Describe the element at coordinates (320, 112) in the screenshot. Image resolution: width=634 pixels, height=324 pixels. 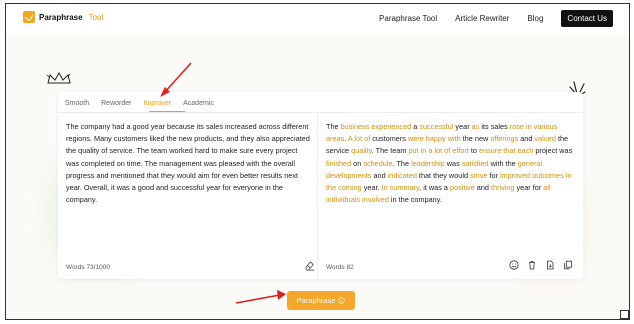
I see `tabs-separator` at that location.